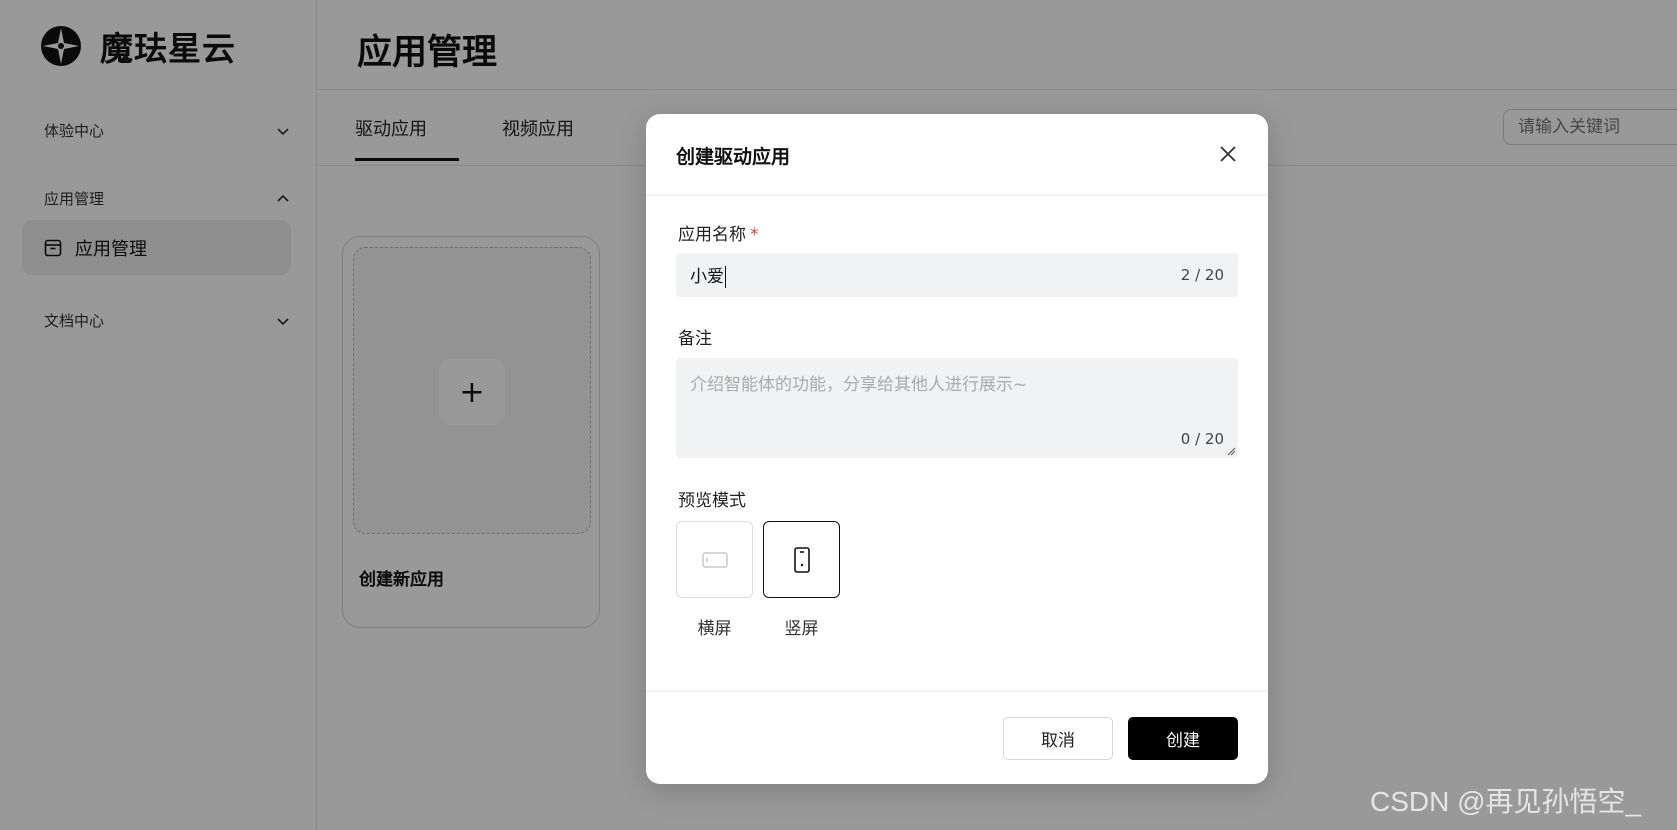 The width and height of the screenshot is (1677, 830). I want to click on portrait-icon, so click(801, 559).